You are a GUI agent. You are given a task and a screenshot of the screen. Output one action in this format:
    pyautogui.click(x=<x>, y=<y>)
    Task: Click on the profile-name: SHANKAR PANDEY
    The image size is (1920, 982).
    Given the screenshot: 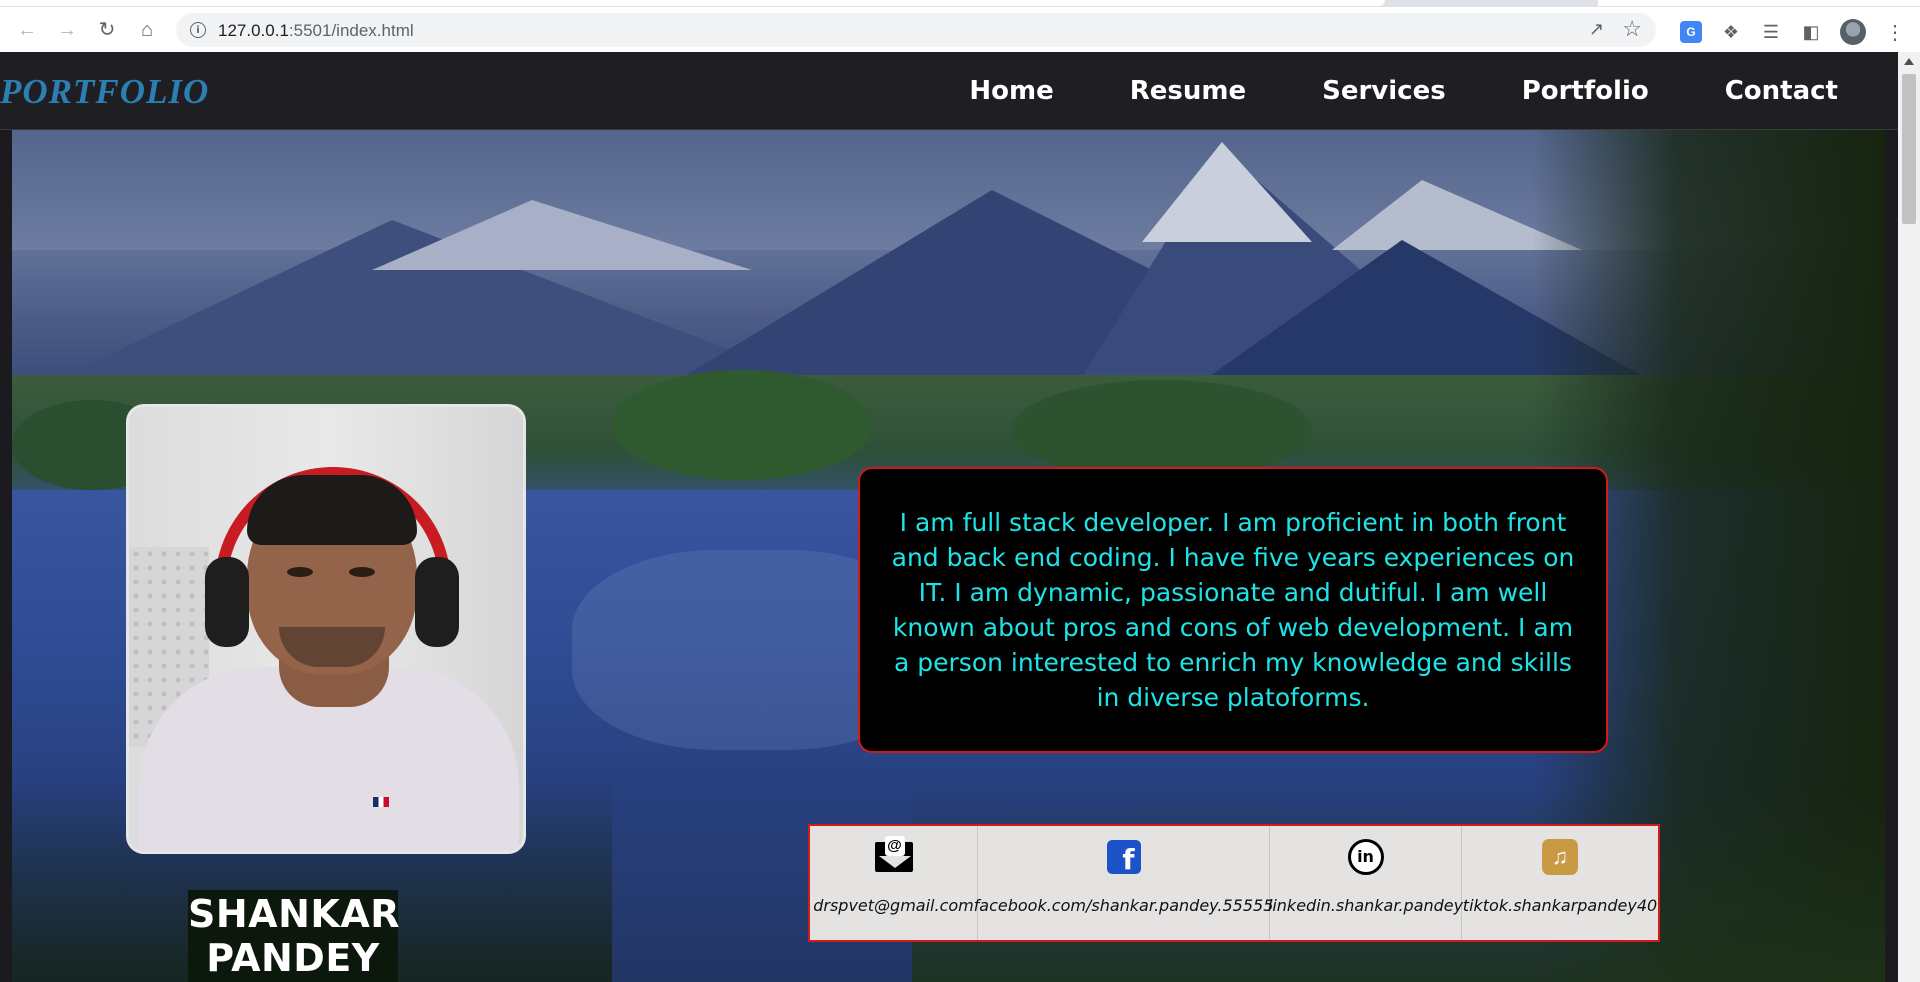 What is the action you would take?
    pyautogui.click(x=294, y=936)
    